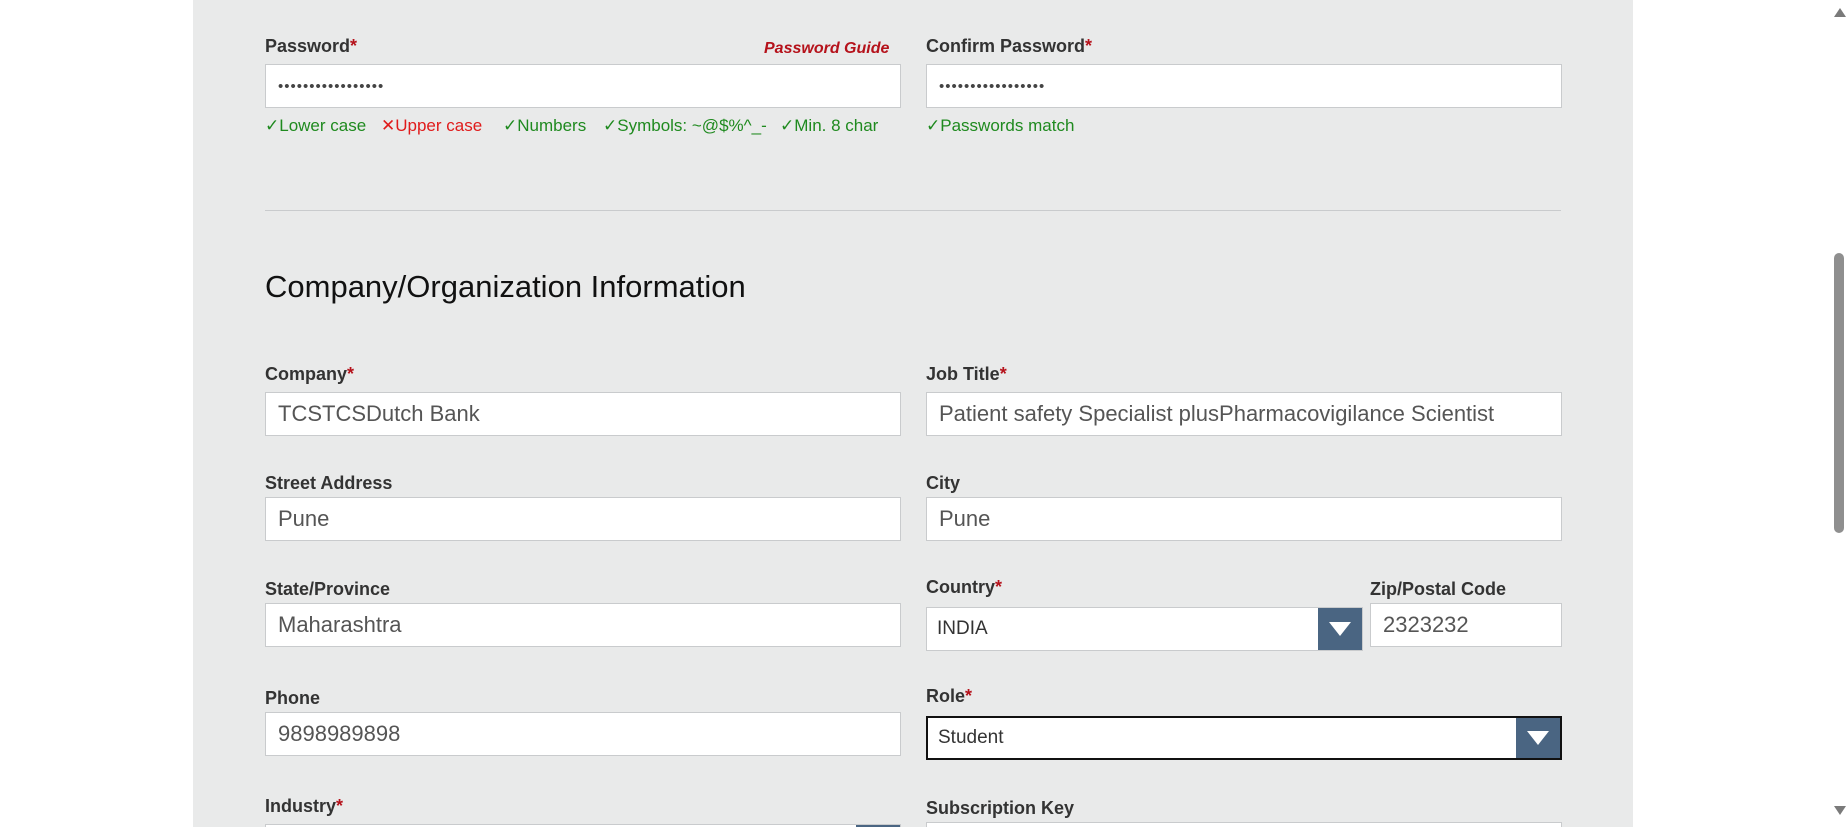 The width and height of the screenshot is (1848, 827). Describe the element at coordinates (1466, 625) in the screenshot. I see `zip-postal-code-input: 2323232` at that location.